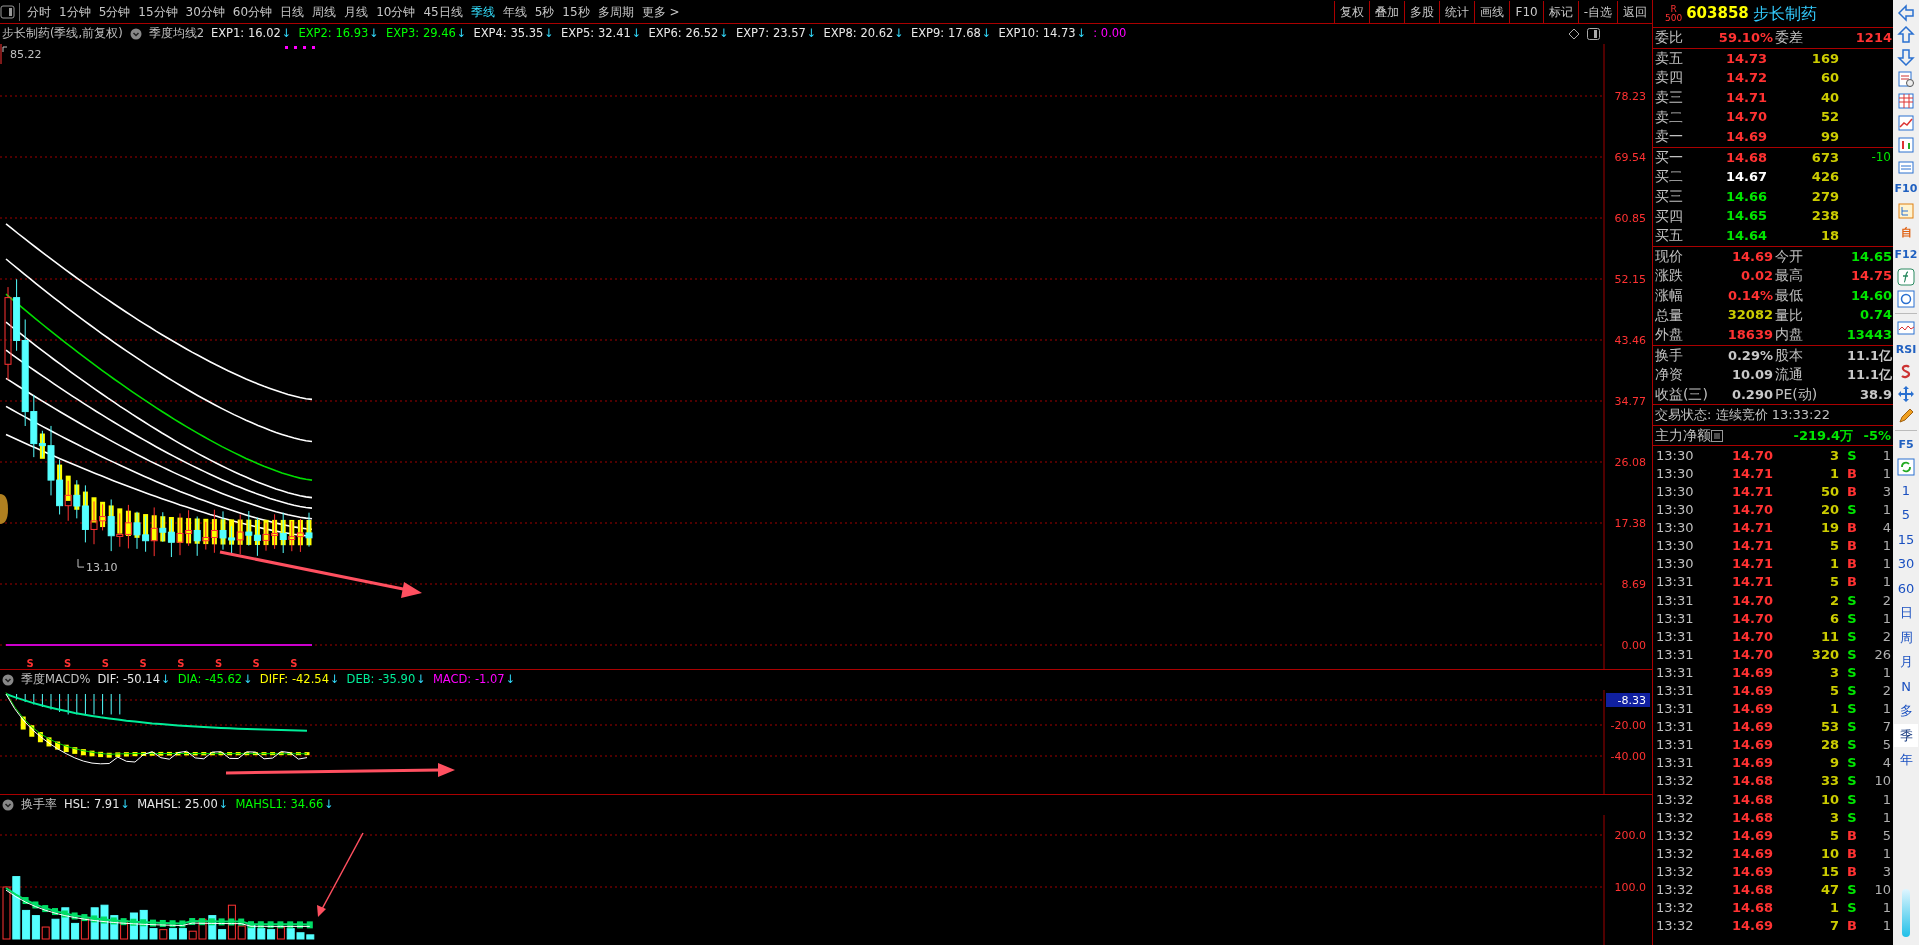 The image size is (1919, 945). What do you see at coordinates (102, 568) in the screenshot?
I see `low-price-label: 13.10` at bounding box center [102, 568].